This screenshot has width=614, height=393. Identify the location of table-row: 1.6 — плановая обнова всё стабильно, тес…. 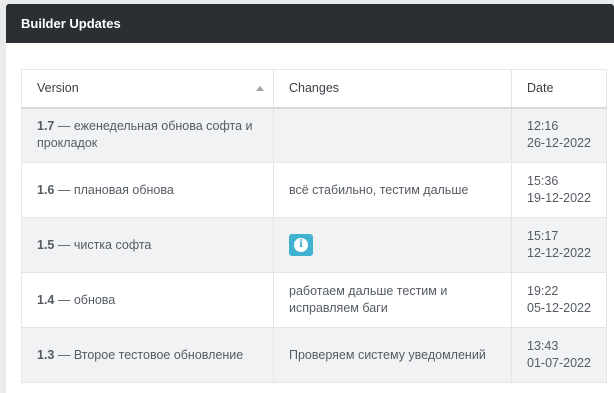
(314, 190).